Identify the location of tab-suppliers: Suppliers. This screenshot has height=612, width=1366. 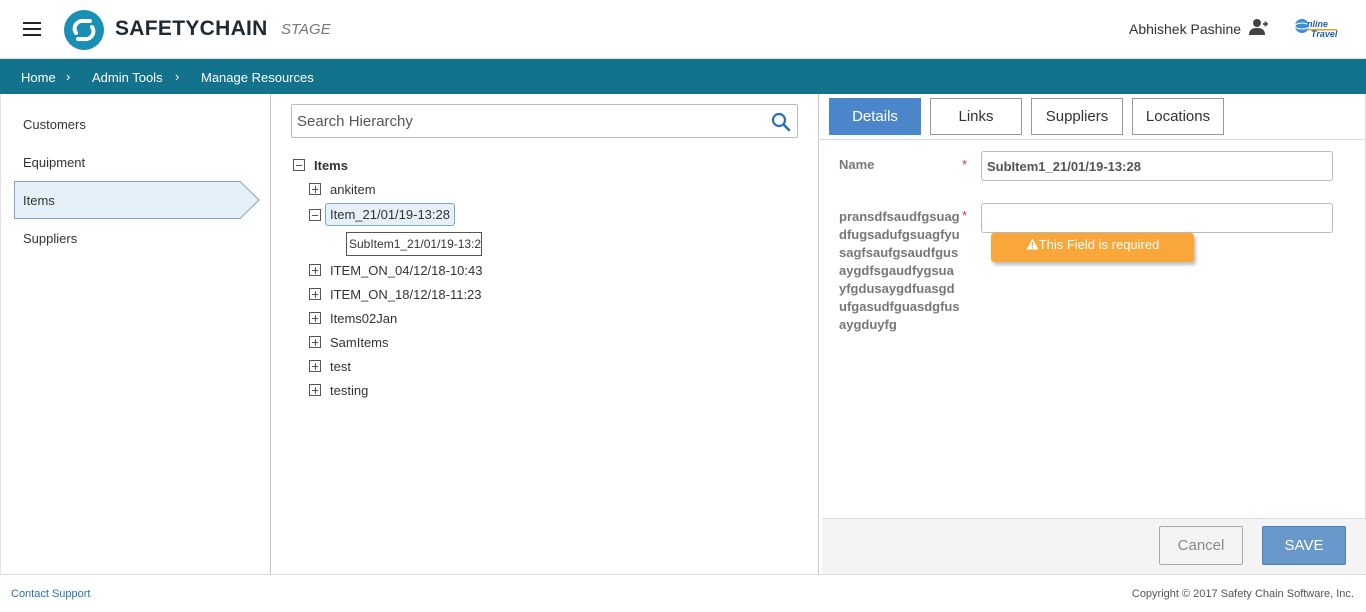
(1077, 116).